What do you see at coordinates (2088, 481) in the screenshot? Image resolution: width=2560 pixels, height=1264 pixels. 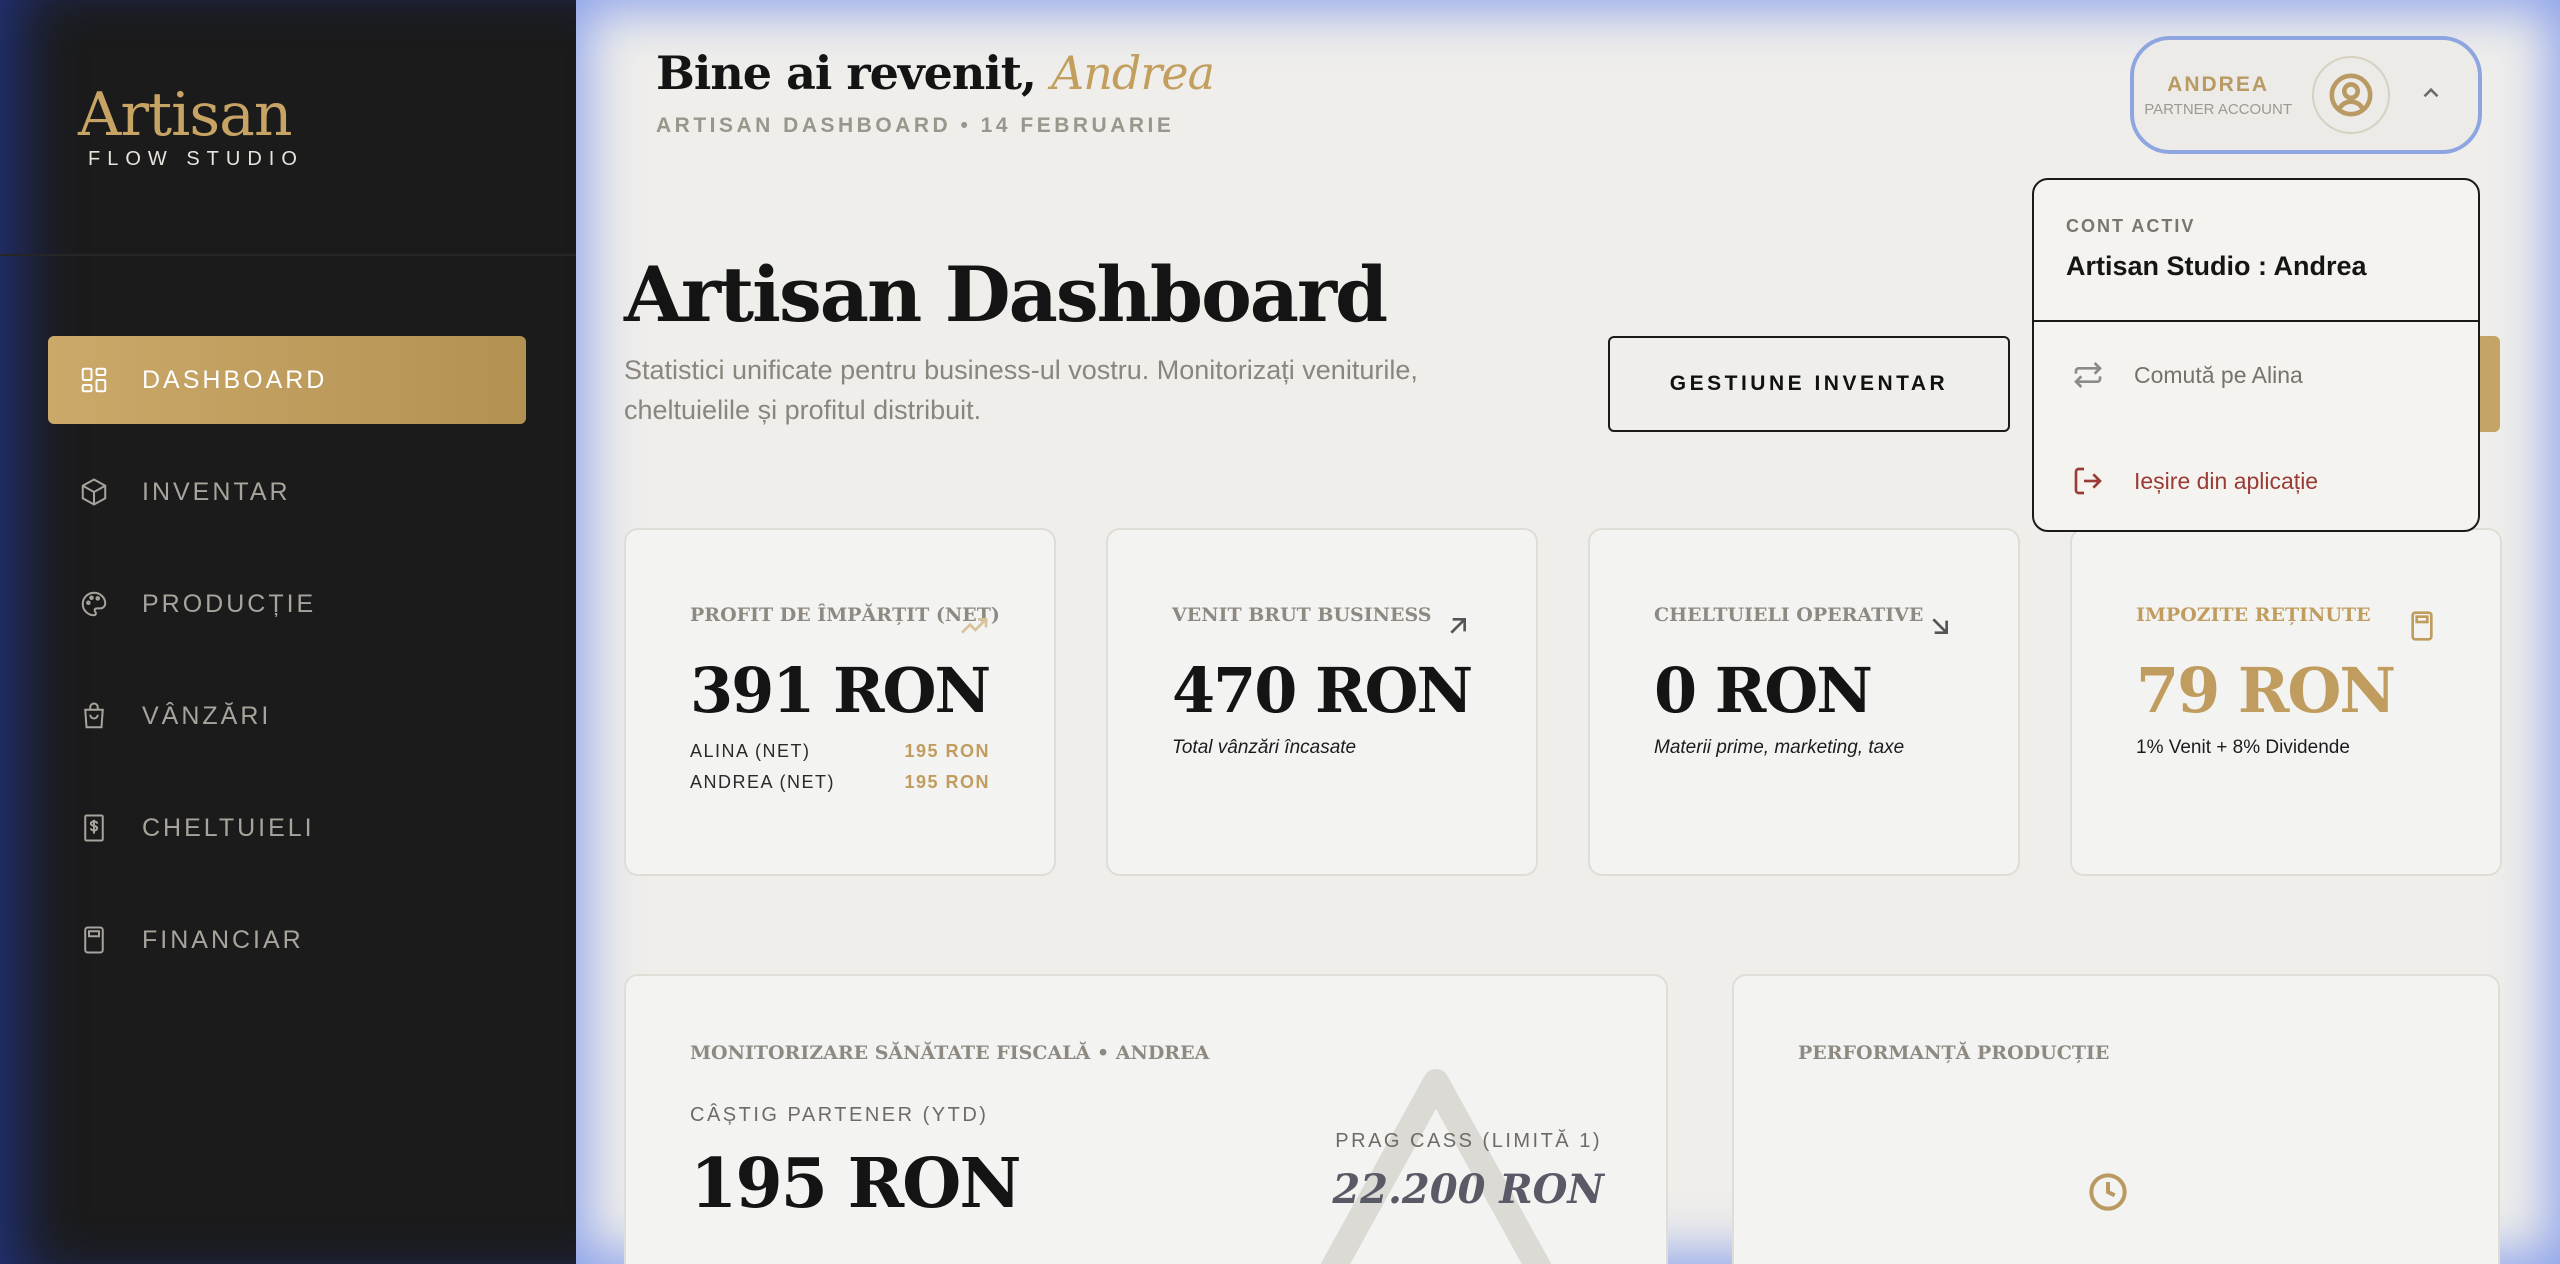 I see `logout-icon` at bounding box center [2088, 481].